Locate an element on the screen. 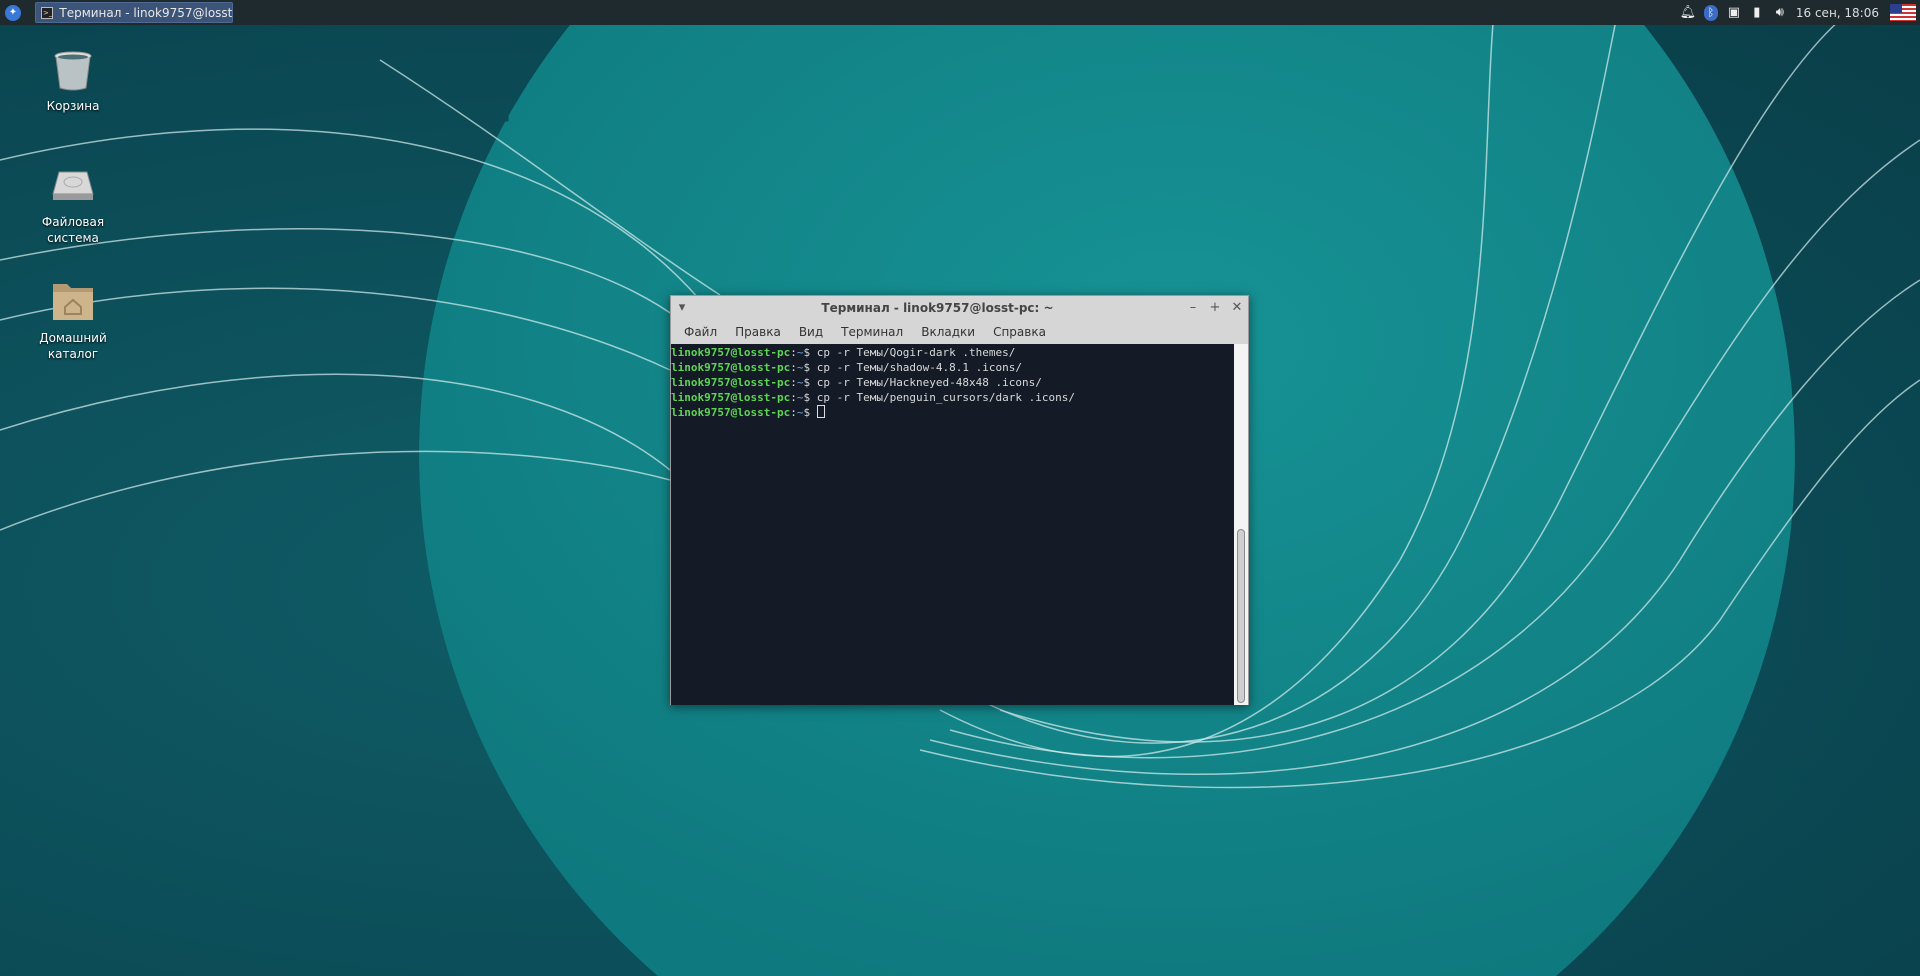  menu-view: Вид is located at coordinates (811, 332).